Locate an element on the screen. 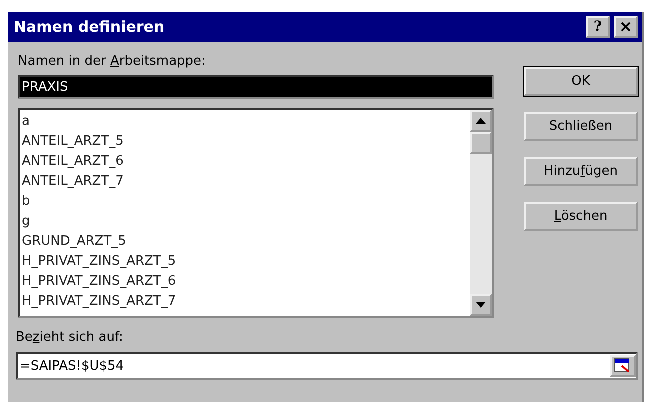 The image size is (651, 408). field-label: Namen in der Arbeitsmappe: is located at coordinates (112, 62).